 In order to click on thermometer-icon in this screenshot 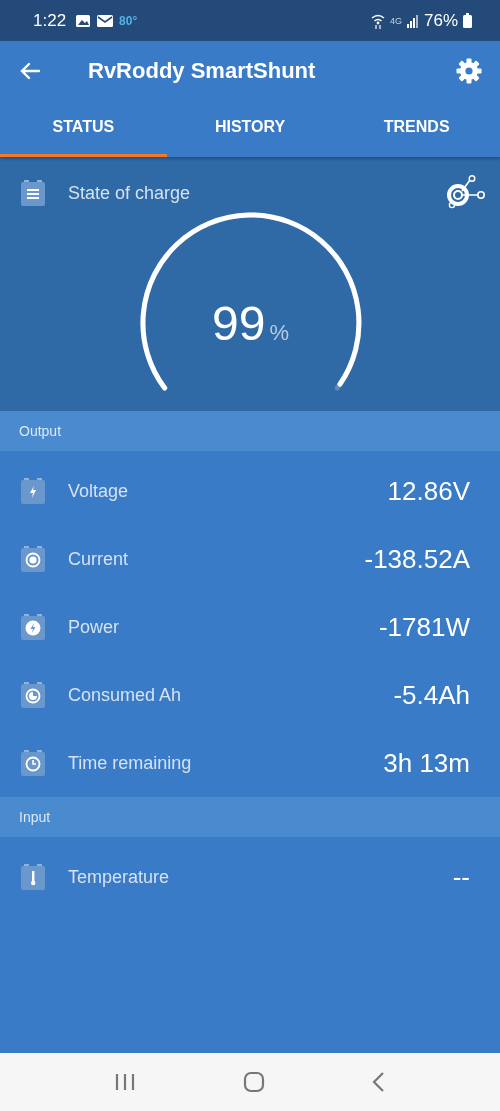, I will do `click(33, 877)`.